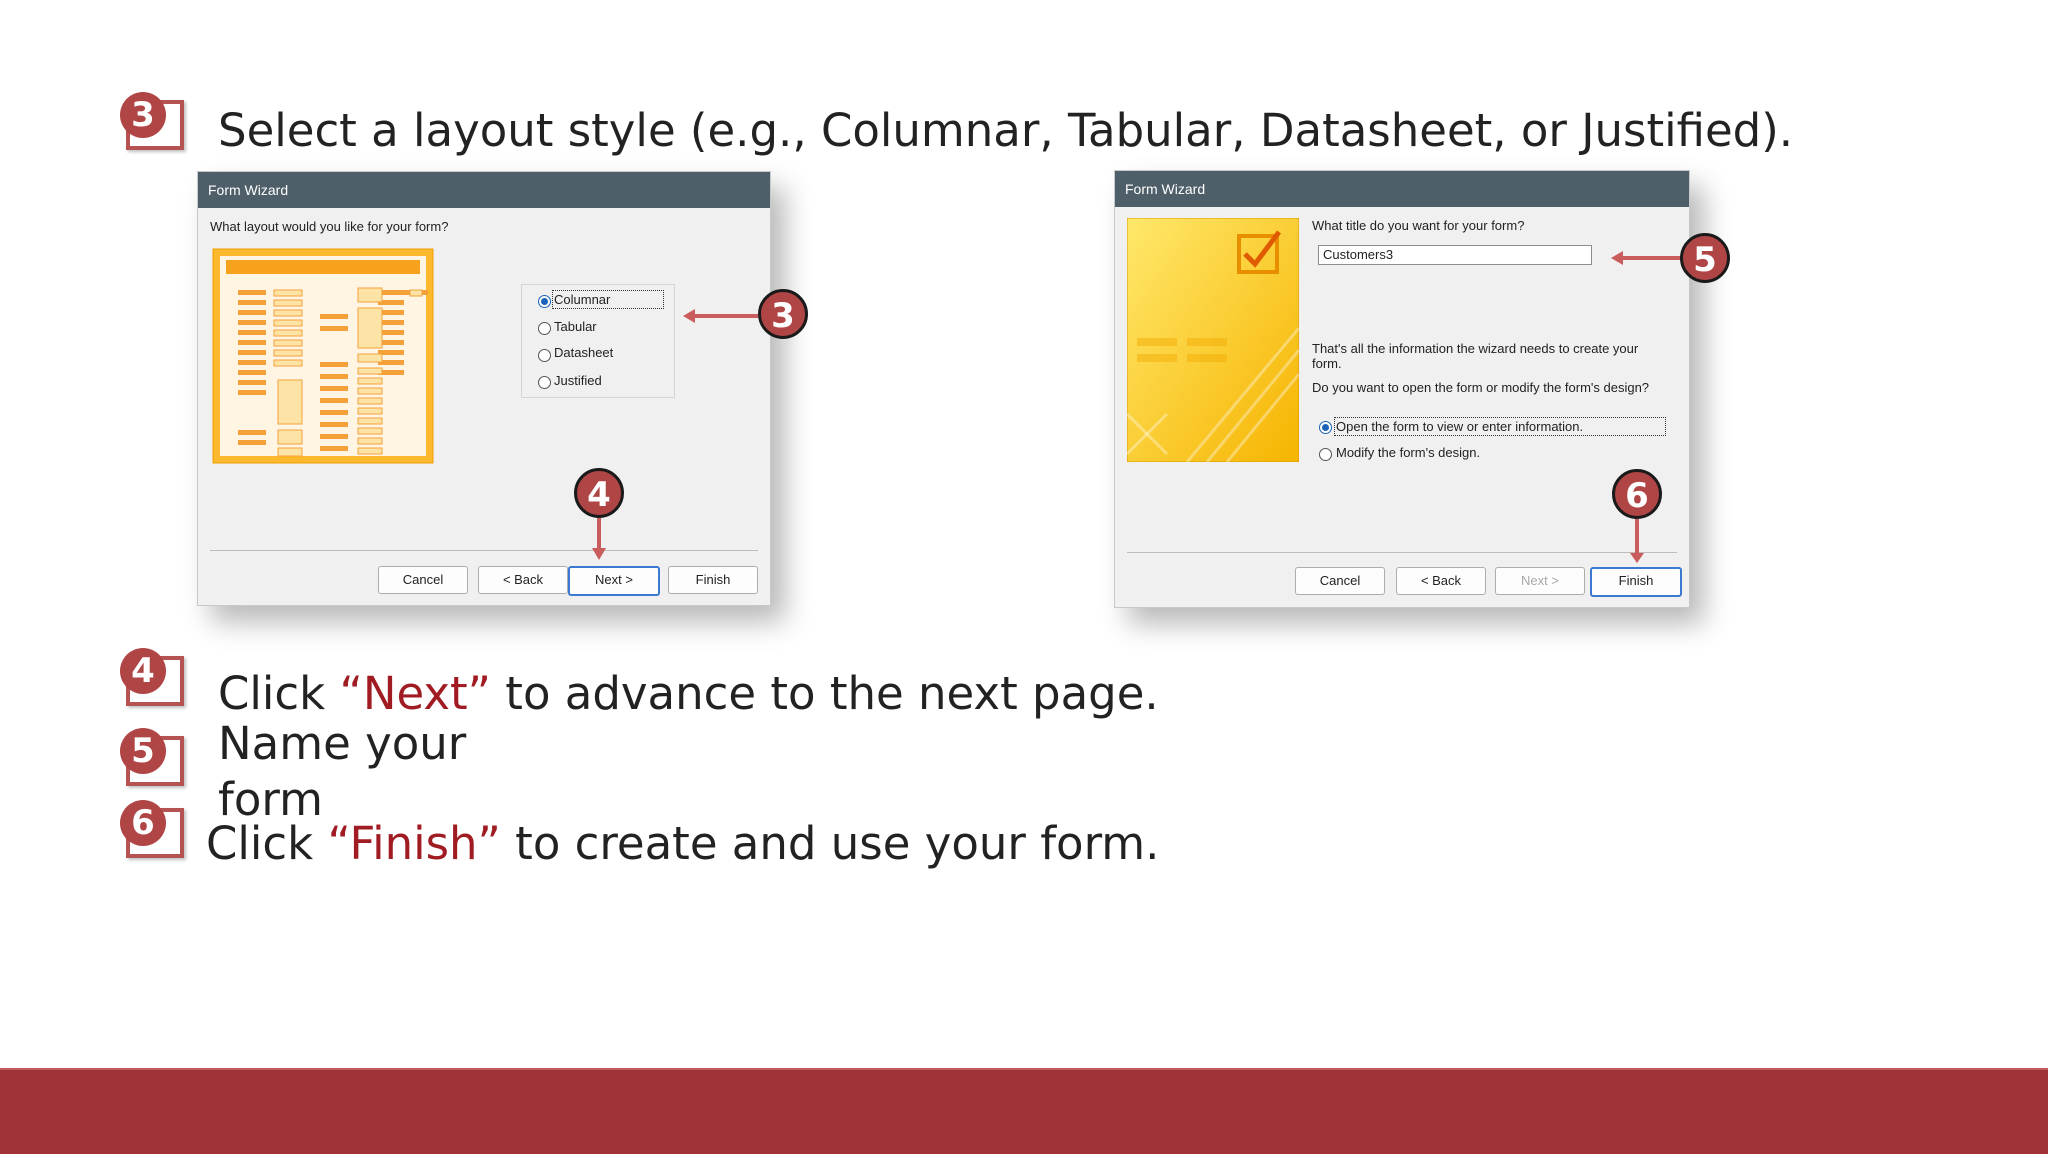 The width and height of the screenshot is (2048, 1154). I want to click on step-5-text-line2: form, so click(270, 799).